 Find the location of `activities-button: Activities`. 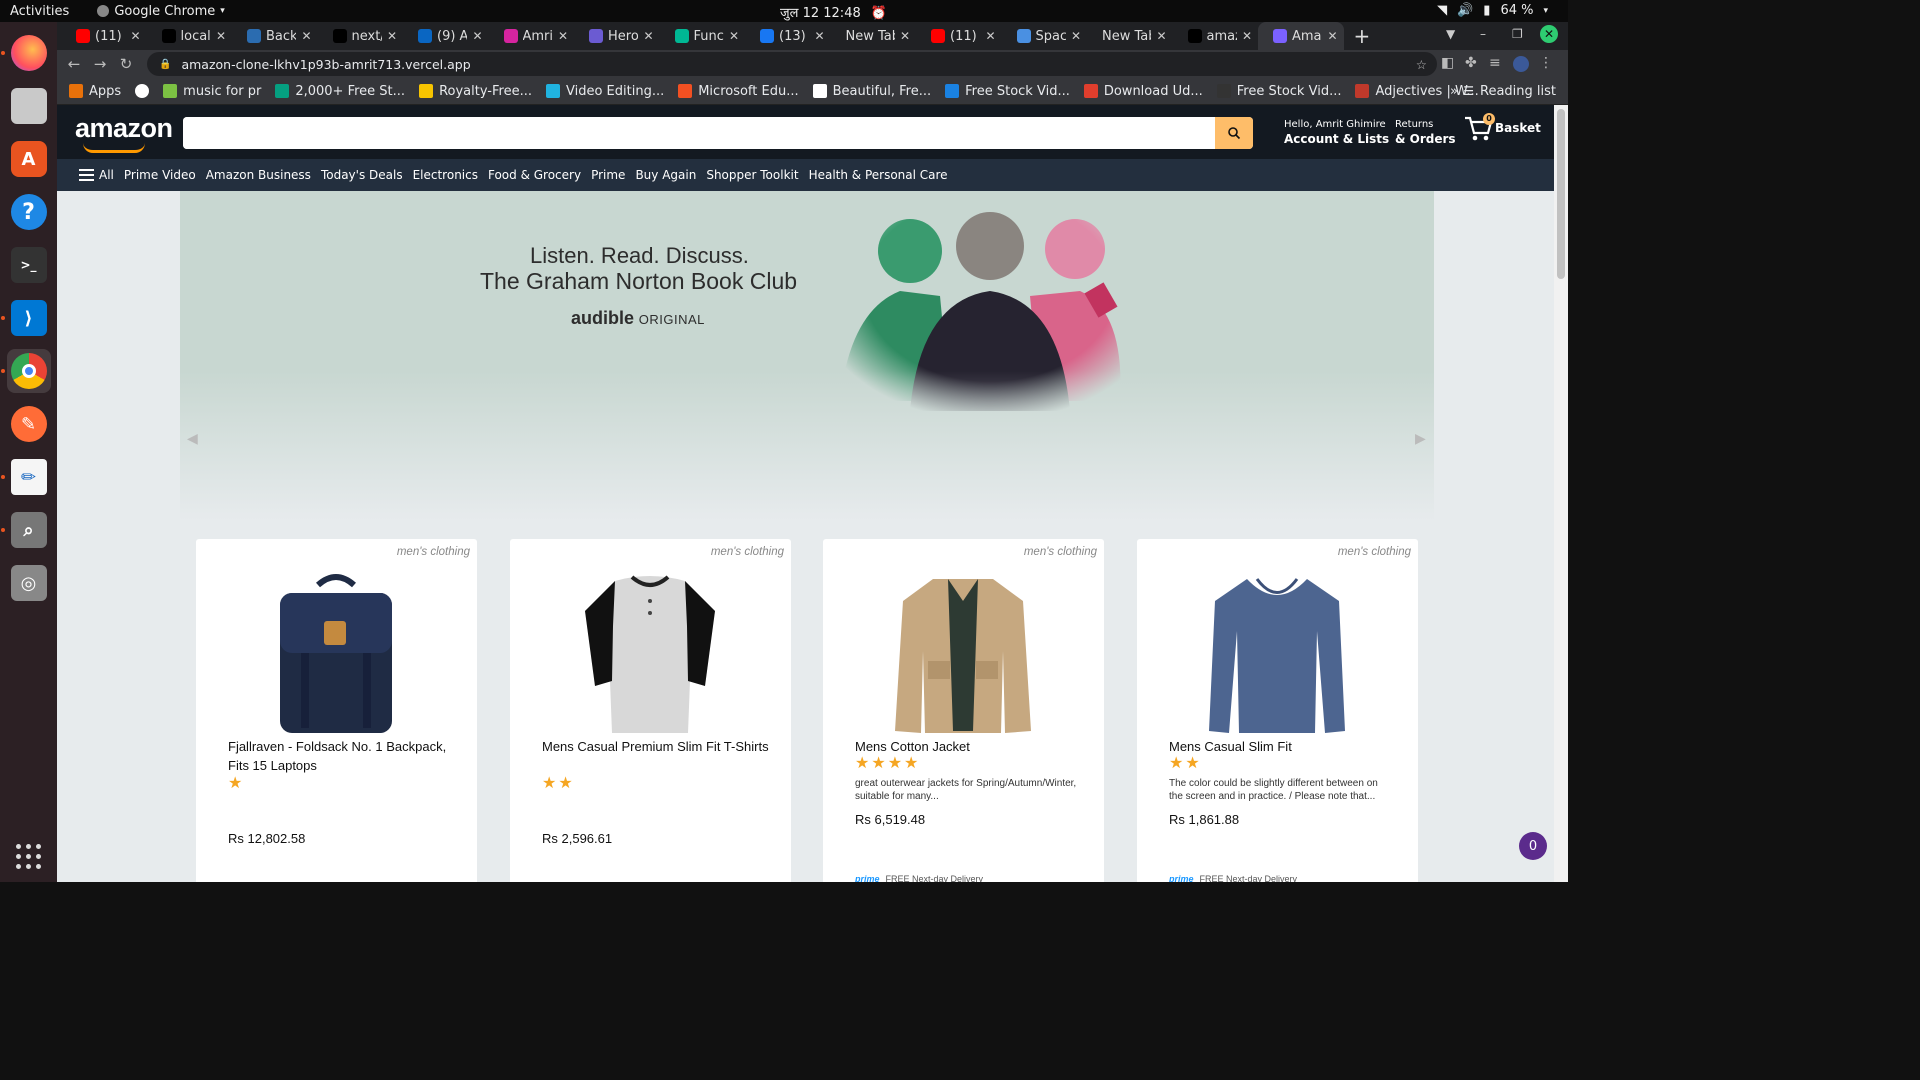

activities-button: Activities is located at coordinates (39, 11).